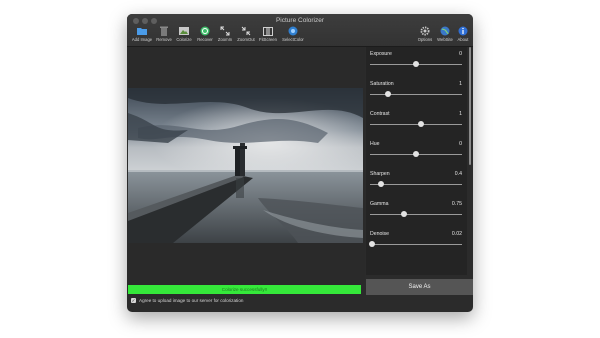  I want to click on picture-icon, so click(184, 31).